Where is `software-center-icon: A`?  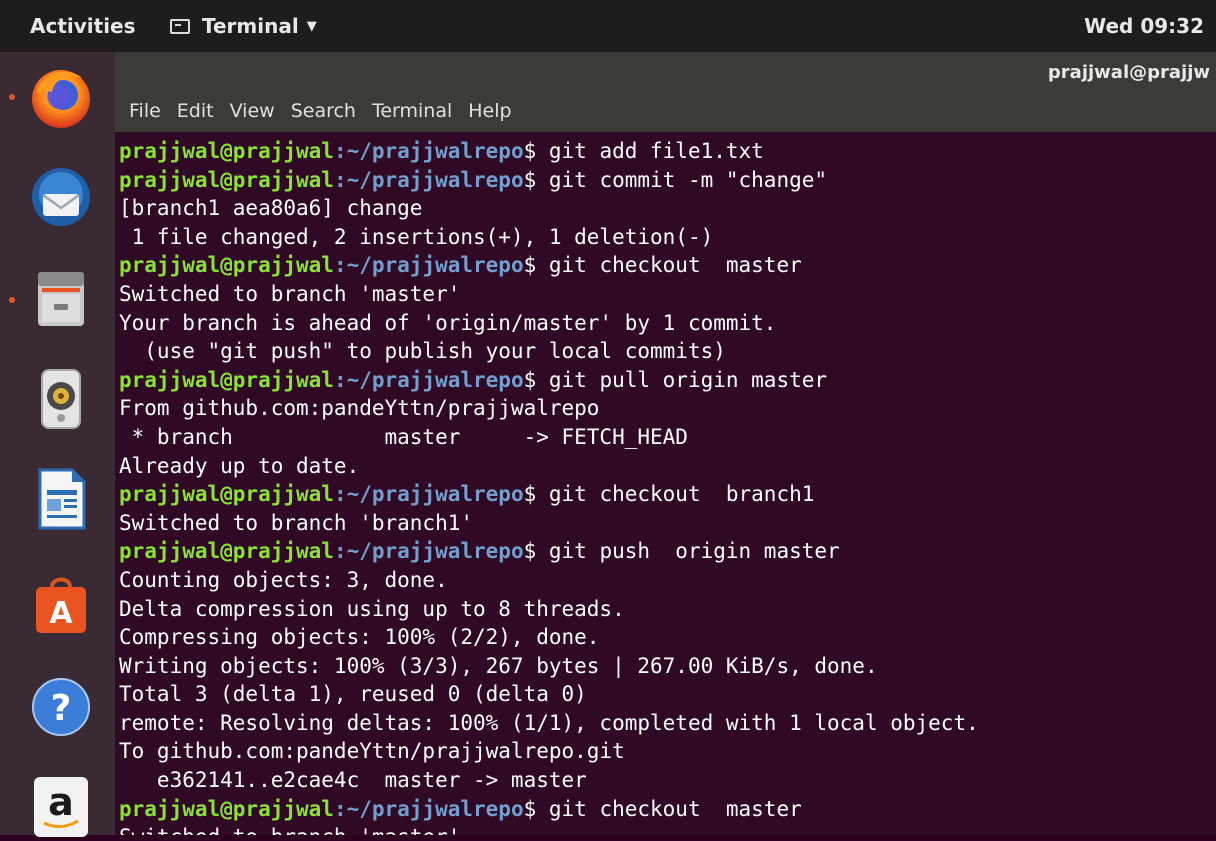 software-center-icon: A is located at coordinates (61, 604).